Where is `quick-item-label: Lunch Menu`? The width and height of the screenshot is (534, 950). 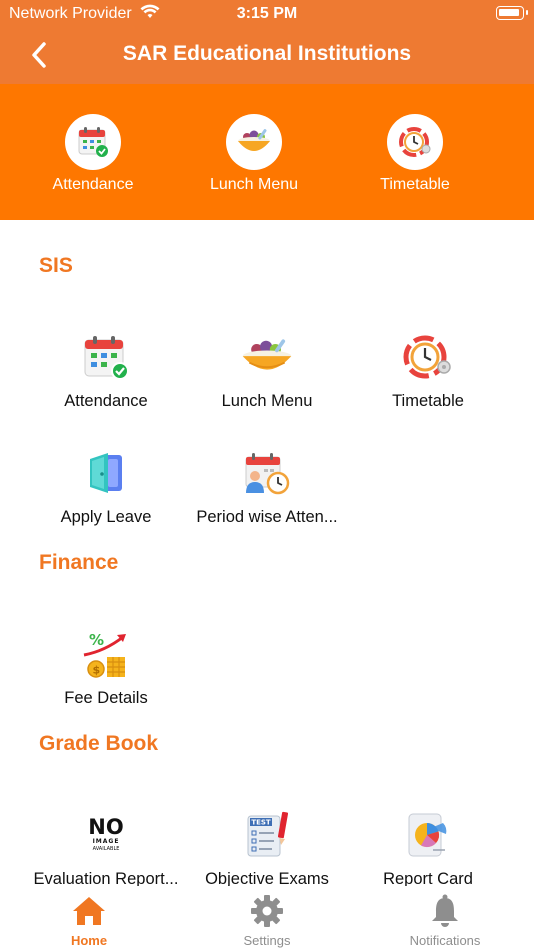
quick-item-label: Lunch Menu is located at coordinates (254, 184).